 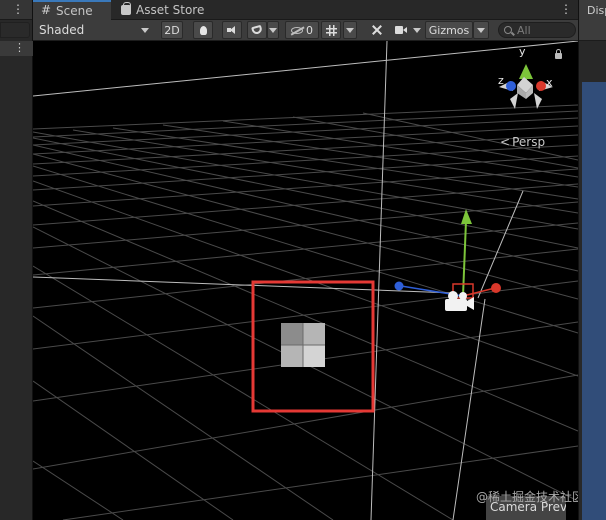 What do you see at coordinates (62, 30) in the screenshot?
I see `draw-mode-label: Shaded` at bounding box center [62, 30].